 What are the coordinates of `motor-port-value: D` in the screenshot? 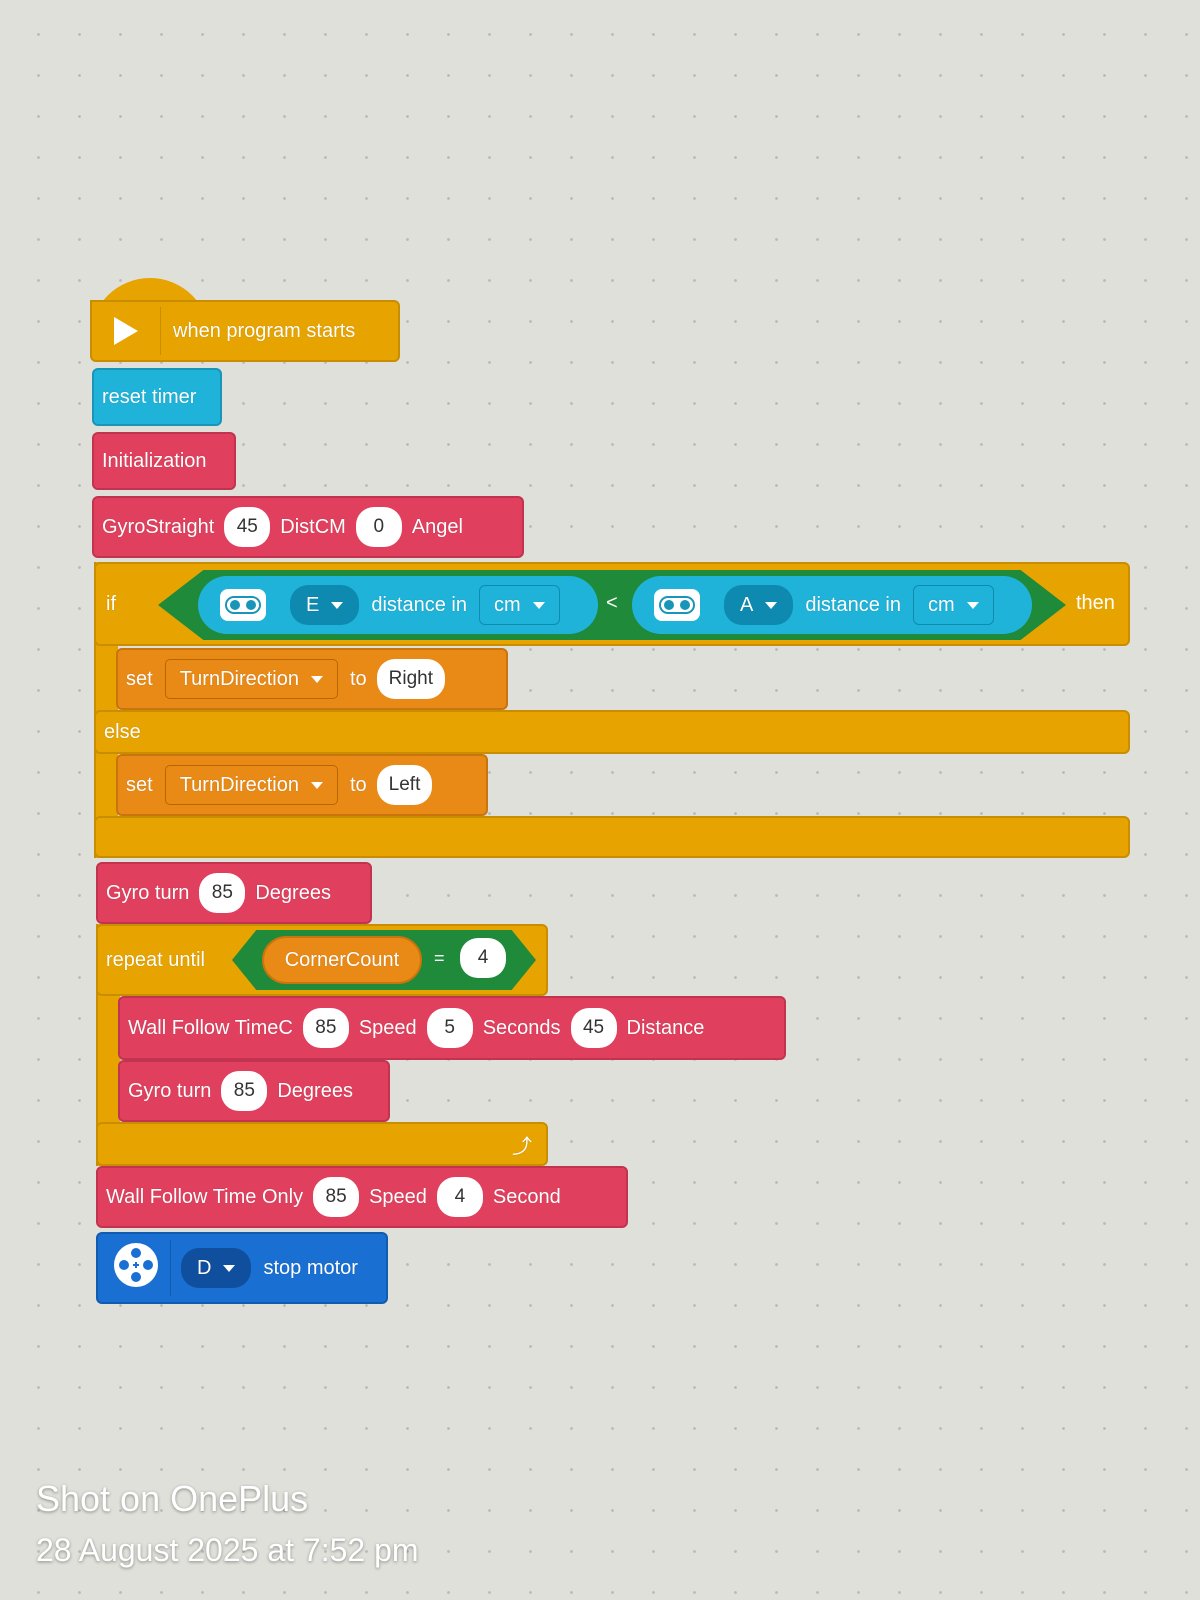 It's located at (204, 1267).